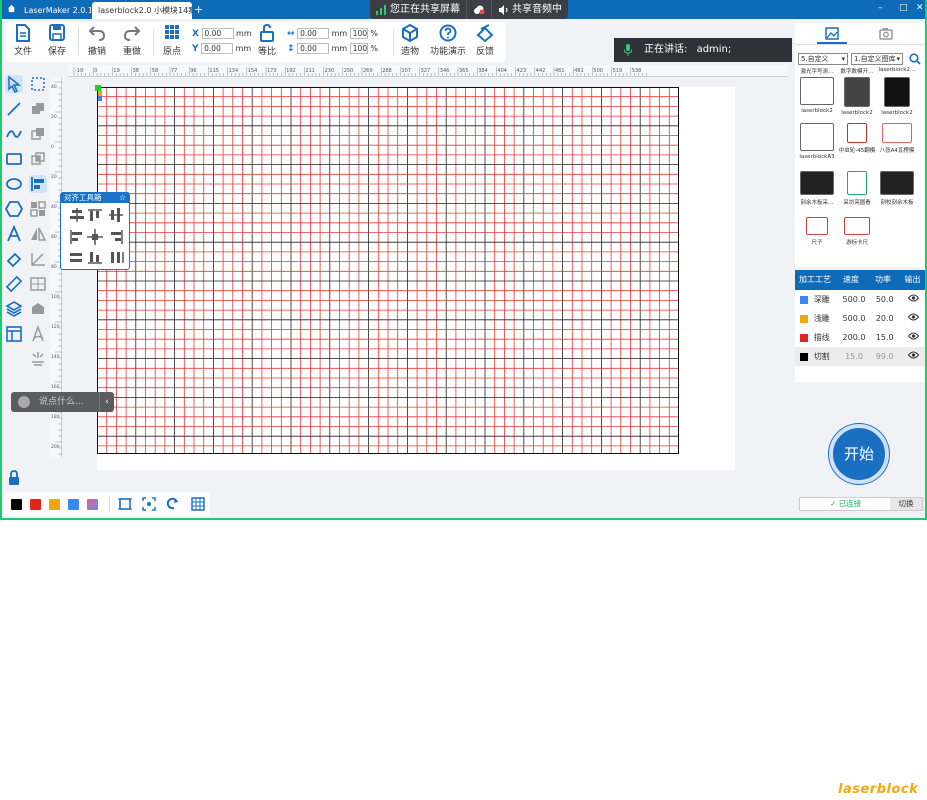 This screenshot has width=927, height=800. What do you see at coordinates (76, 257) in the screenshot?
I see `distribute-horizontal-icon` at bounding box center [76, 257].